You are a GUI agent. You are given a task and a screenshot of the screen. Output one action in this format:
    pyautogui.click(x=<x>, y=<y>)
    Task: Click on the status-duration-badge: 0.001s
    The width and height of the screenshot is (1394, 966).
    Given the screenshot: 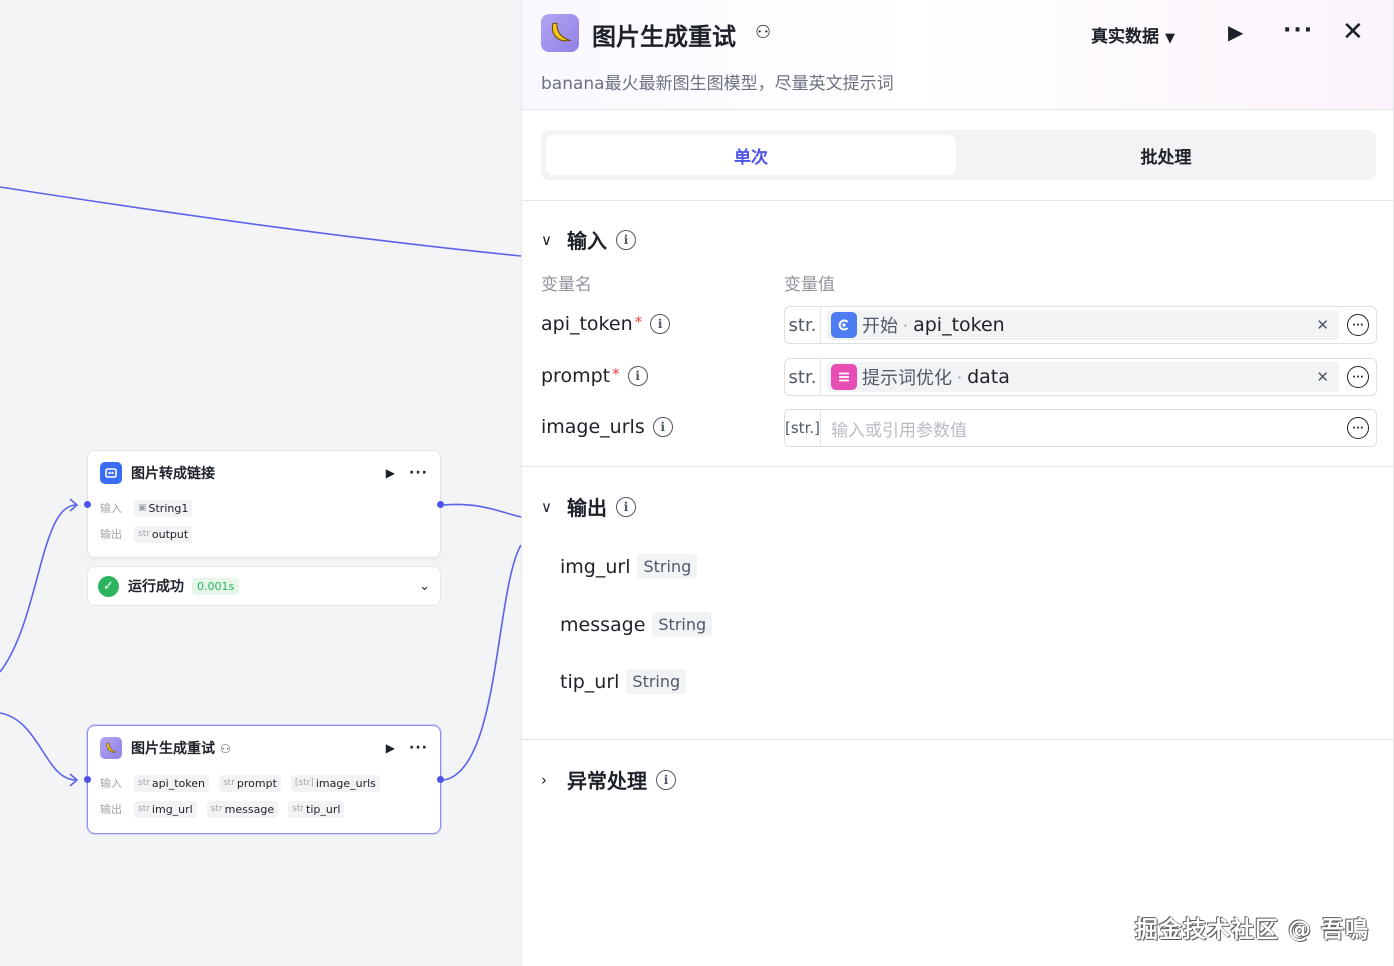 What is the action you would take?
    pyautogui.click(x=216, y=586)
    